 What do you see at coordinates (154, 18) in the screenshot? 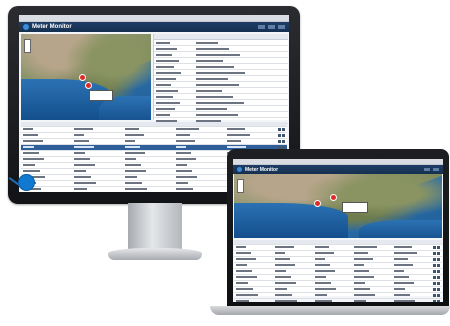
I see `browser-toolbar` at bounding box center [154, 18].